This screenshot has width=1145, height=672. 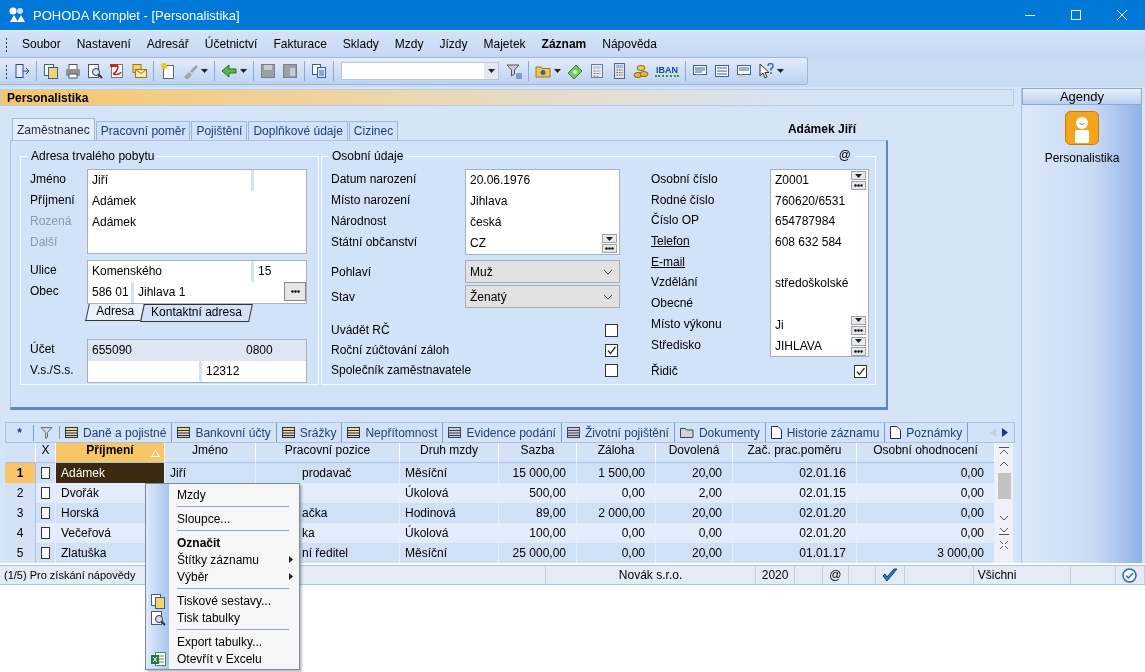 I want to click on text-field: 12312, so click(x=254, y=371).